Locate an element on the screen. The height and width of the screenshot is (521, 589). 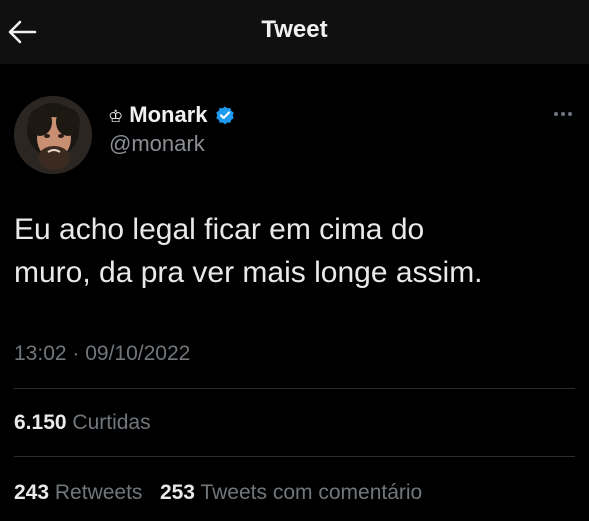
page-title: Tweet is located at coordinates (294, 29).